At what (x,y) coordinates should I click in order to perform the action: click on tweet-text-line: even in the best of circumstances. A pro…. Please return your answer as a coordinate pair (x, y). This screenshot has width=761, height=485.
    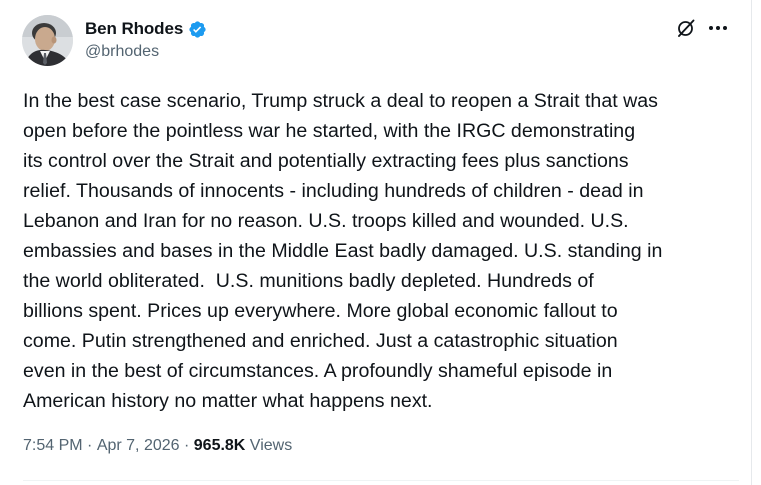
    Looking at the image, I should click on (318, 371).